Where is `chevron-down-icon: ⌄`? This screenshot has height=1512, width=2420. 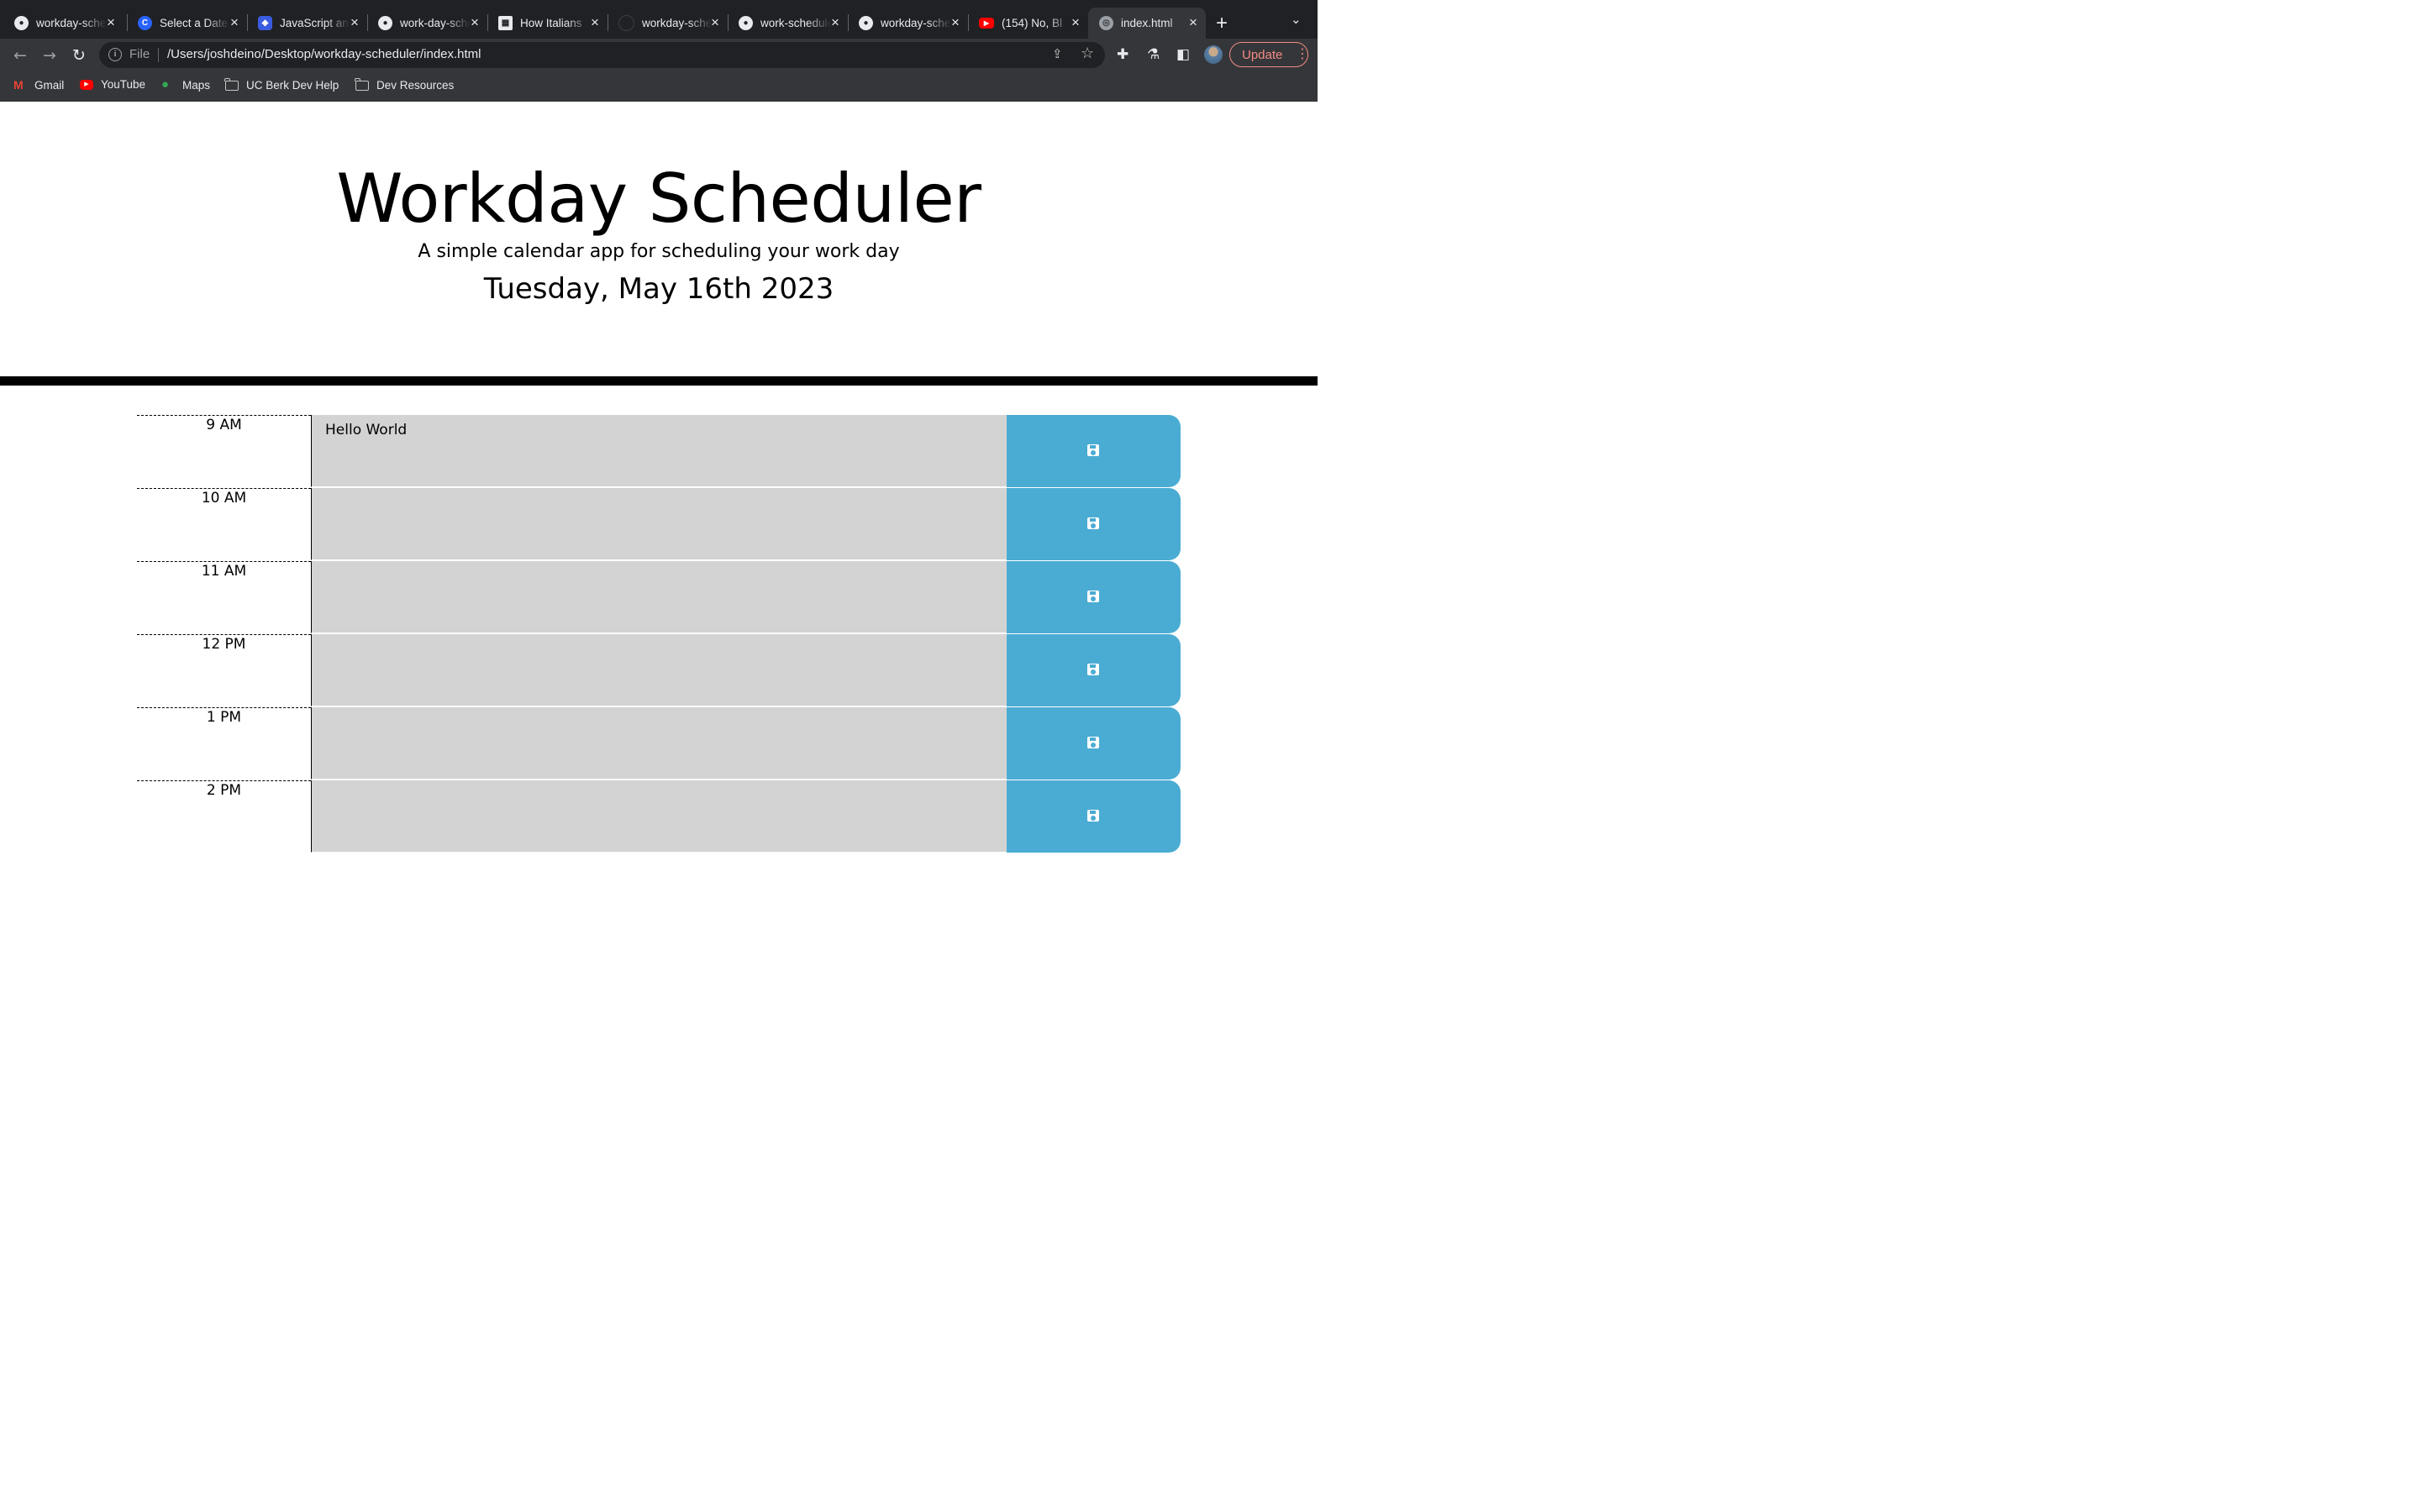
chevron-down-icon: ⌄ is located at coordinates (1296, 19).